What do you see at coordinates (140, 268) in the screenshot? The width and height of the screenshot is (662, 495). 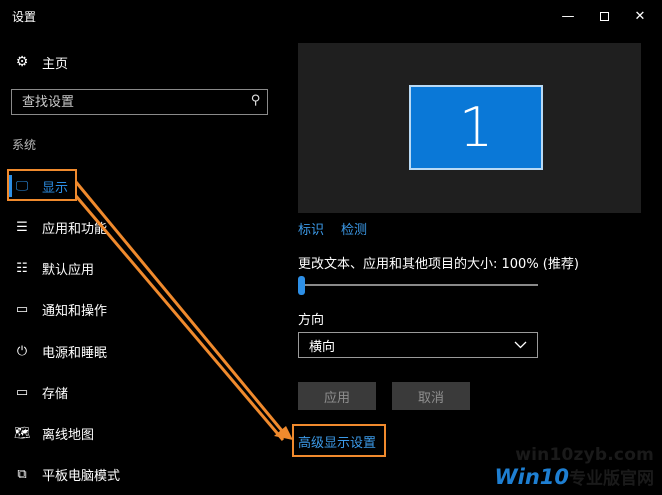 I see `sidebar-item-default-apps: ☷ 默认应用` at bounding box center [140, 268].